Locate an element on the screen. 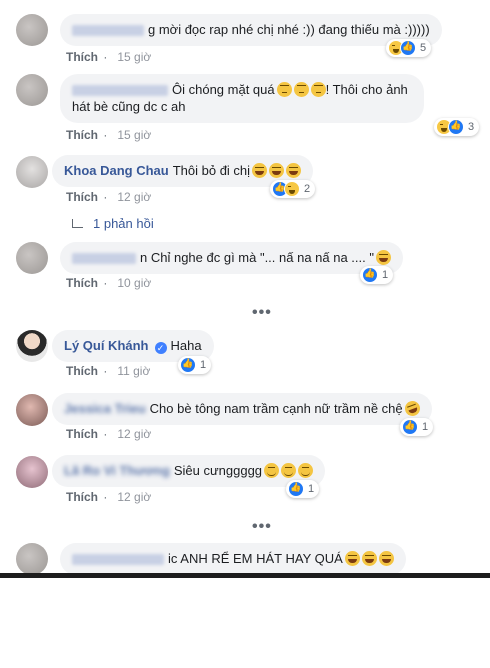  reaction-summary: 2 is located at coordinates (293, 189).